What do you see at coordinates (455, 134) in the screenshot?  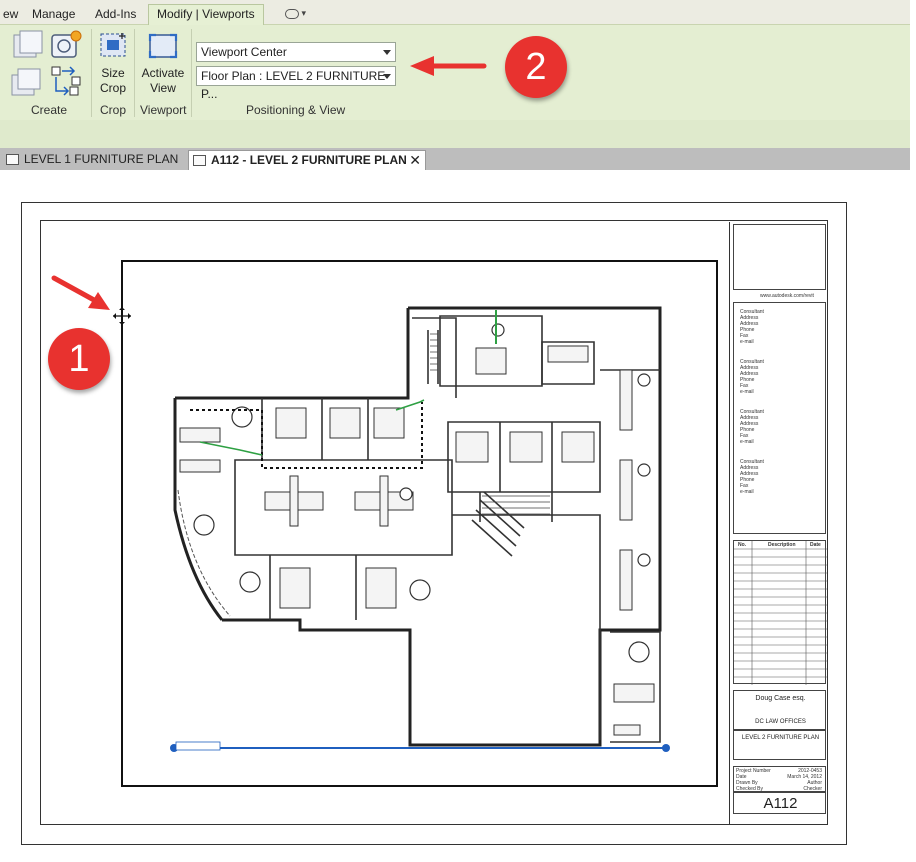 I see `ribbon-lower-strip` at bounding box center [455, 134].